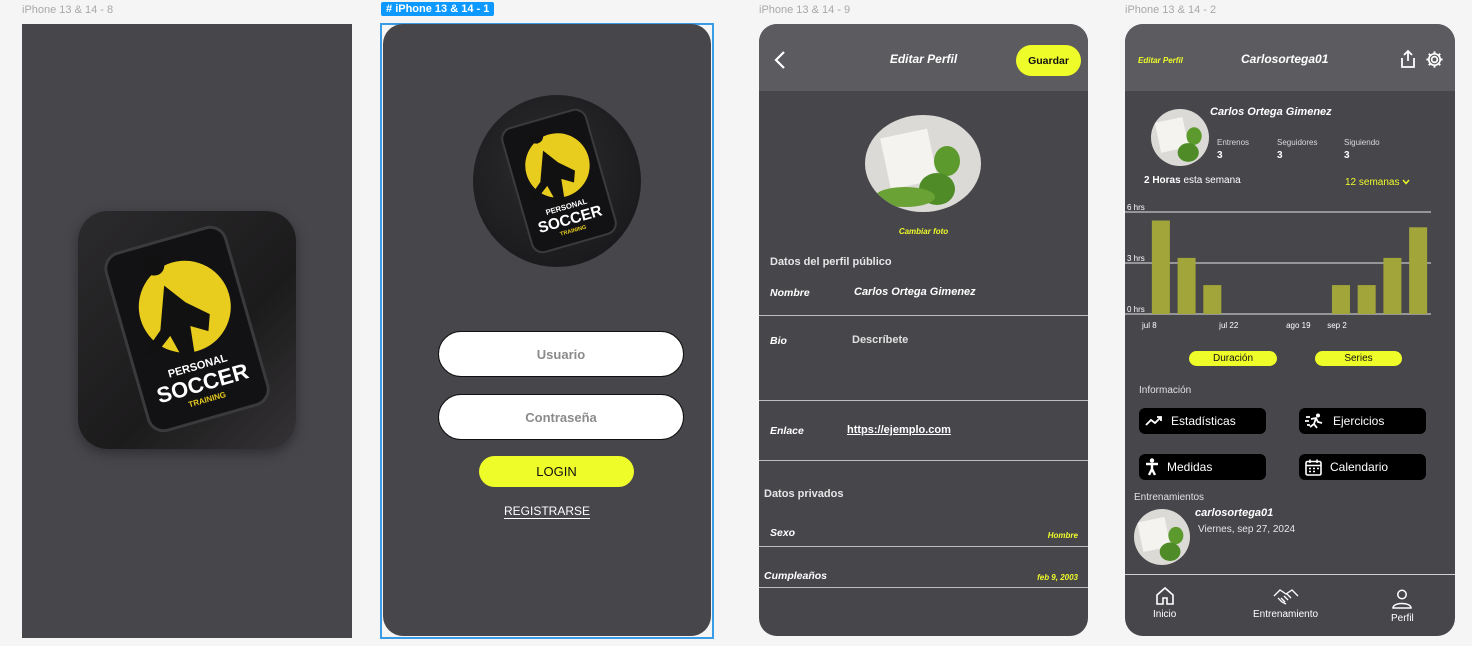  What do you see at coordinates (1160, 60) in the screenshot?
I see `edit-profile-link: Editar Perfil` at bounding box center [1160, 60].